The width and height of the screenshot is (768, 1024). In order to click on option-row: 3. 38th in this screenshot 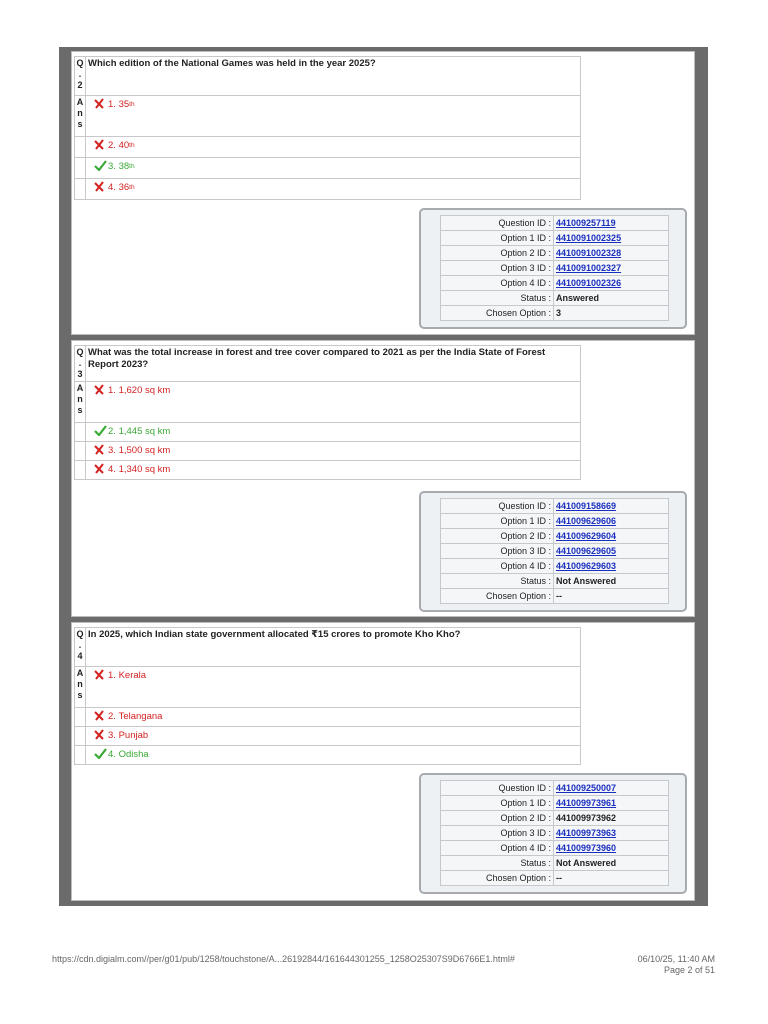, I will do `click(327, 168)`.